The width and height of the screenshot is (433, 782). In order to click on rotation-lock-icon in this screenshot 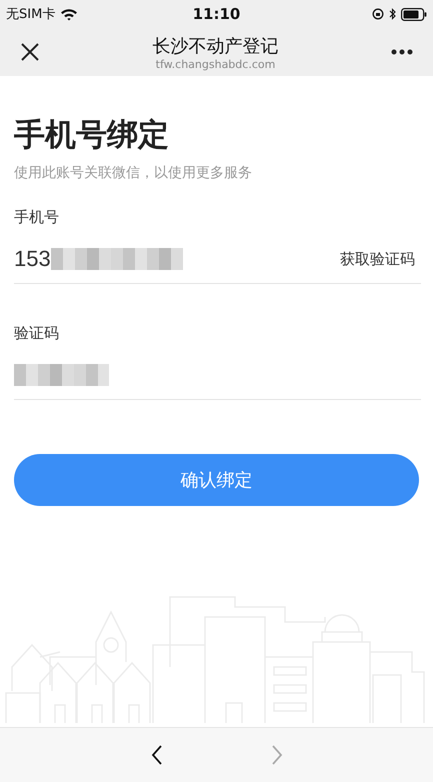, I will do `click(378, 14)`.